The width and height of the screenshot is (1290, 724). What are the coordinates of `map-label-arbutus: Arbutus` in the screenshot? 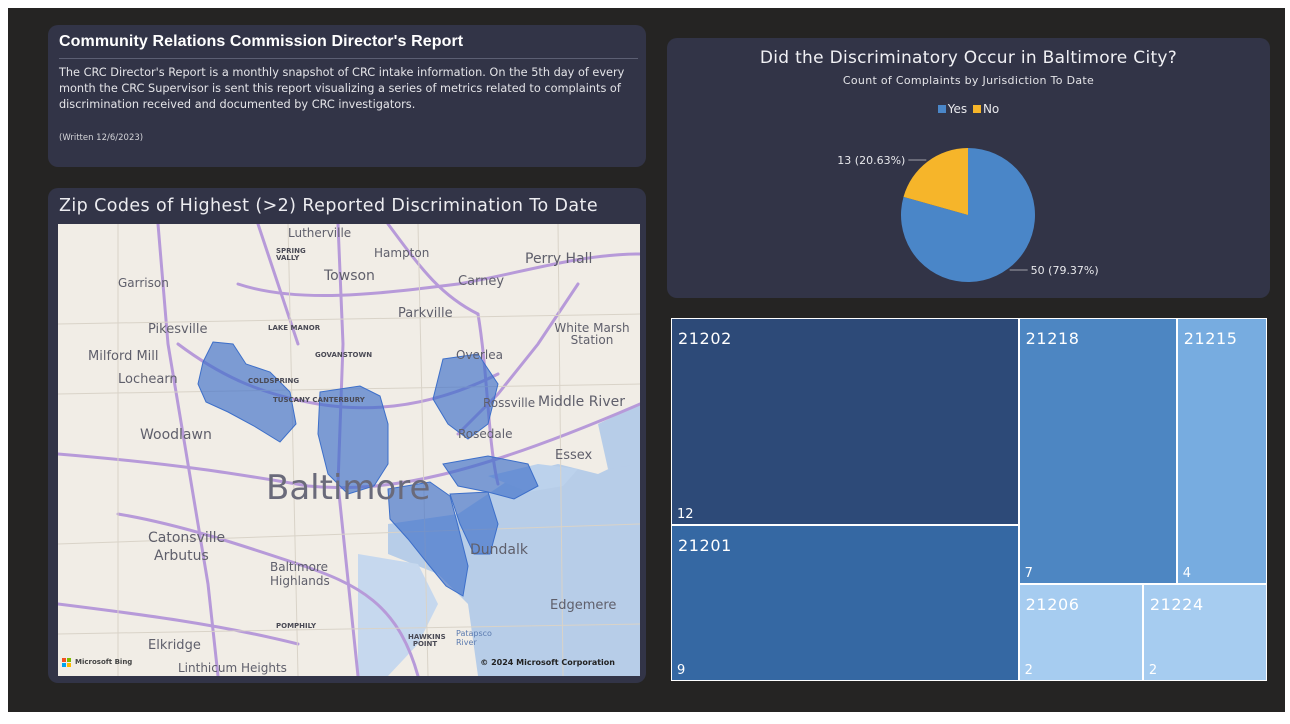 It's located at (181, 556).